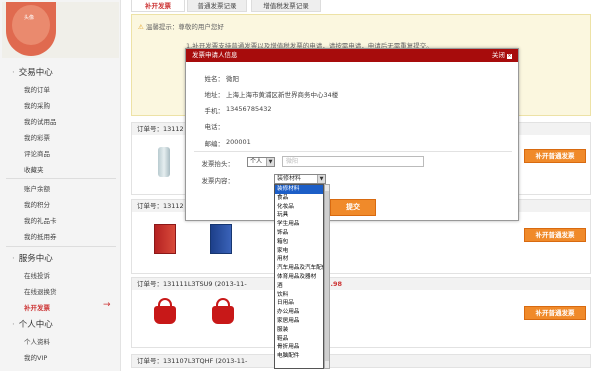 This screenshot has height=371, width=595. What do you see at coordinates (353, 207) in the screenshot?
I see `submit-button: 提交` at bounding box center [353, 207].